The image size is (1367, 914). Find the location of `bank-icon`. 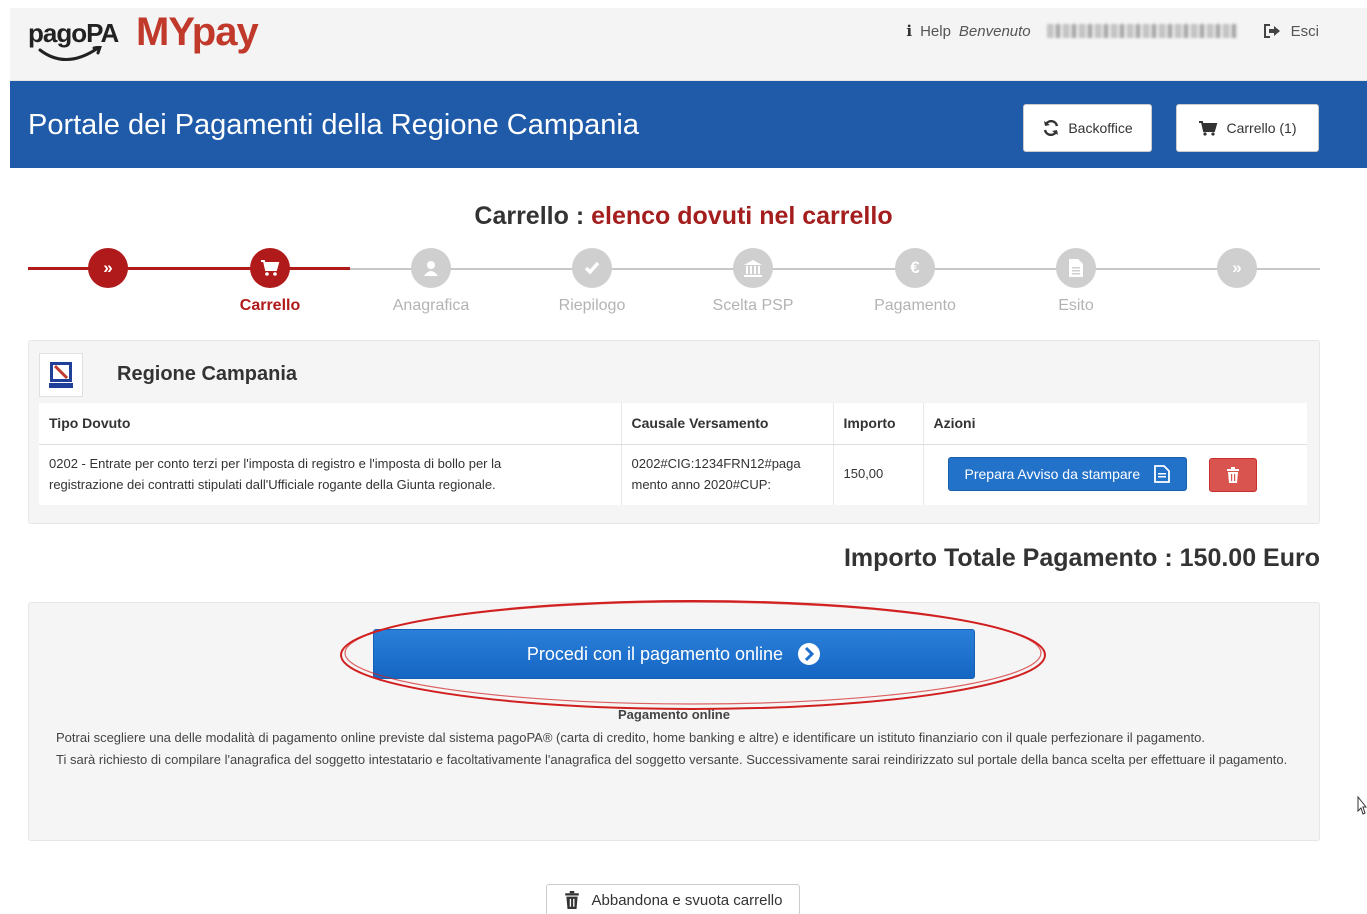

bank-icon is located at coordinates (753, 268).